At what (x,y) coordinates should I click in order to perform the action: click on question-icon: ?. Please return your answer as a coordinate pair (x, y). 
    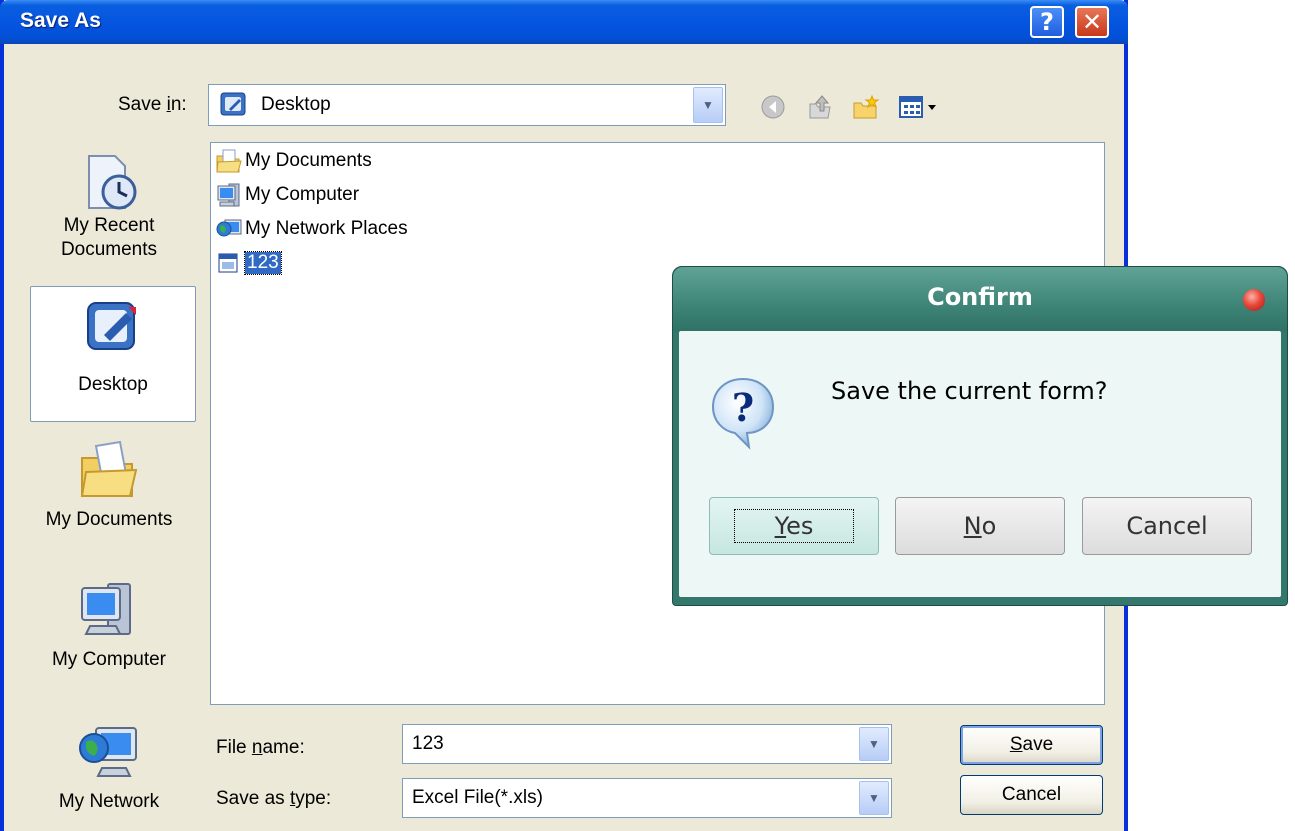
    Looking at the image, I should click on (743, 413).